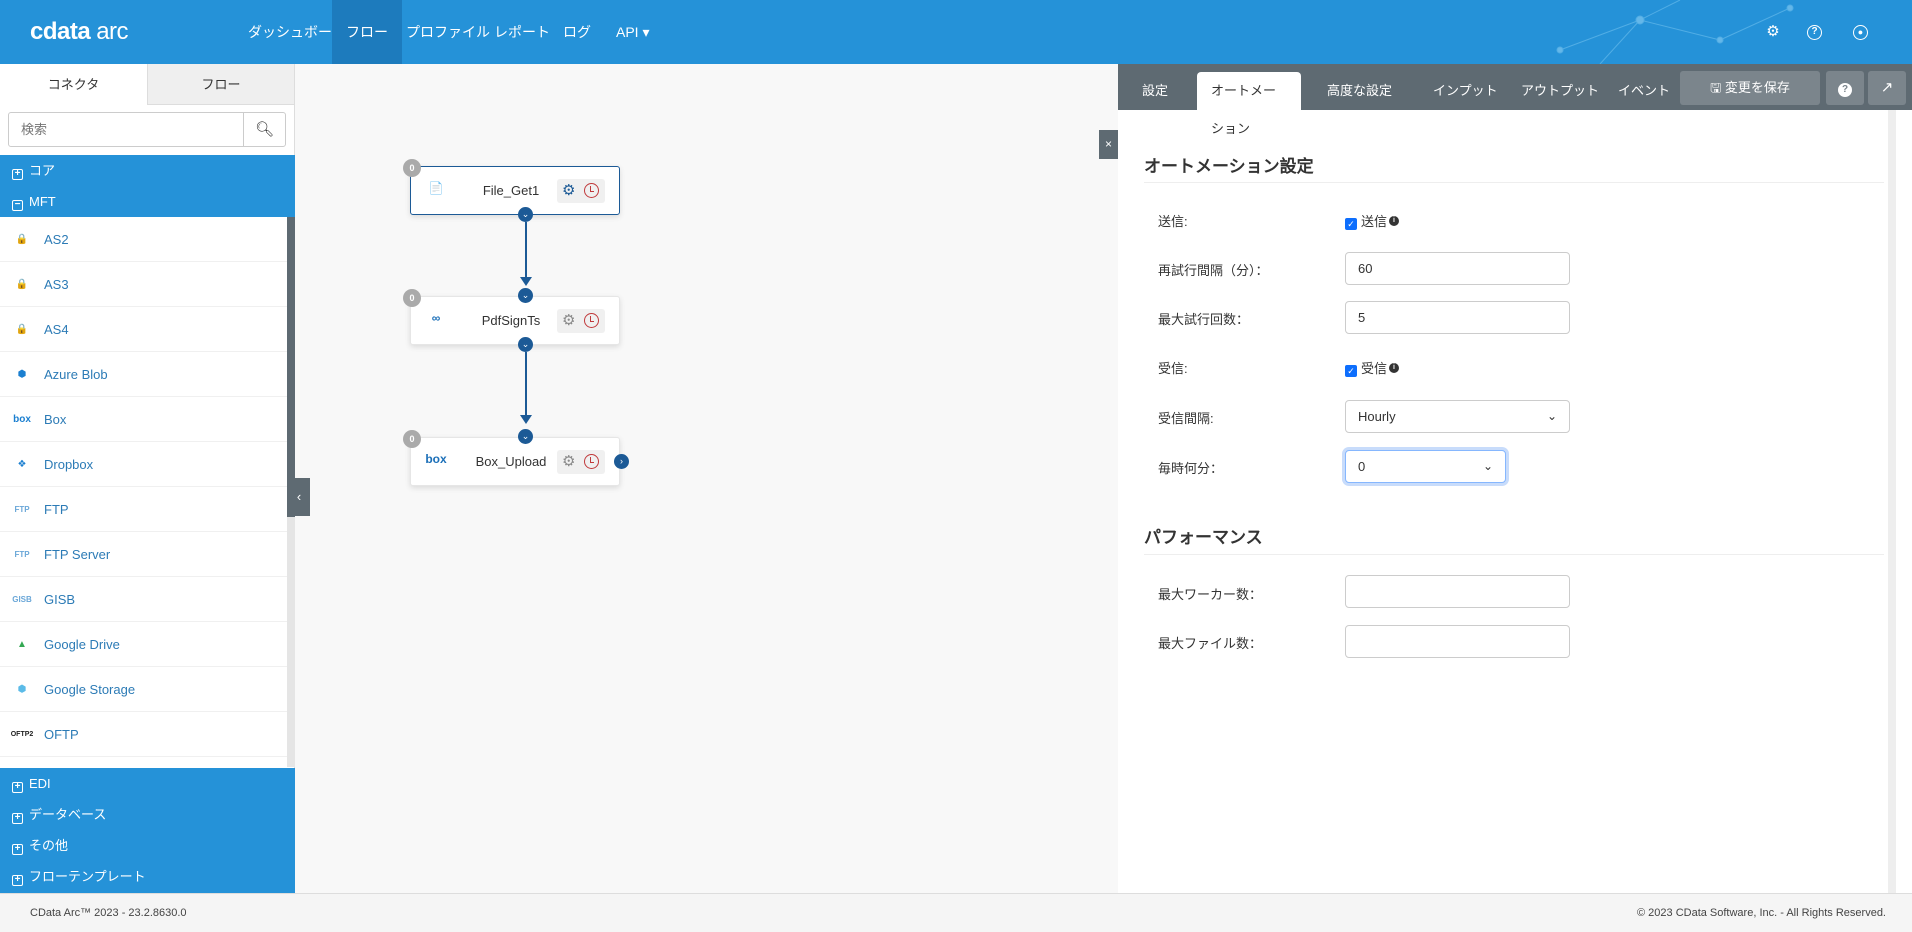  What do you see at coordinates (143, 644) in the screenshot?
I see `connector-item-google-drive: ▲ Google Drive` at bounding box center [143, 644].